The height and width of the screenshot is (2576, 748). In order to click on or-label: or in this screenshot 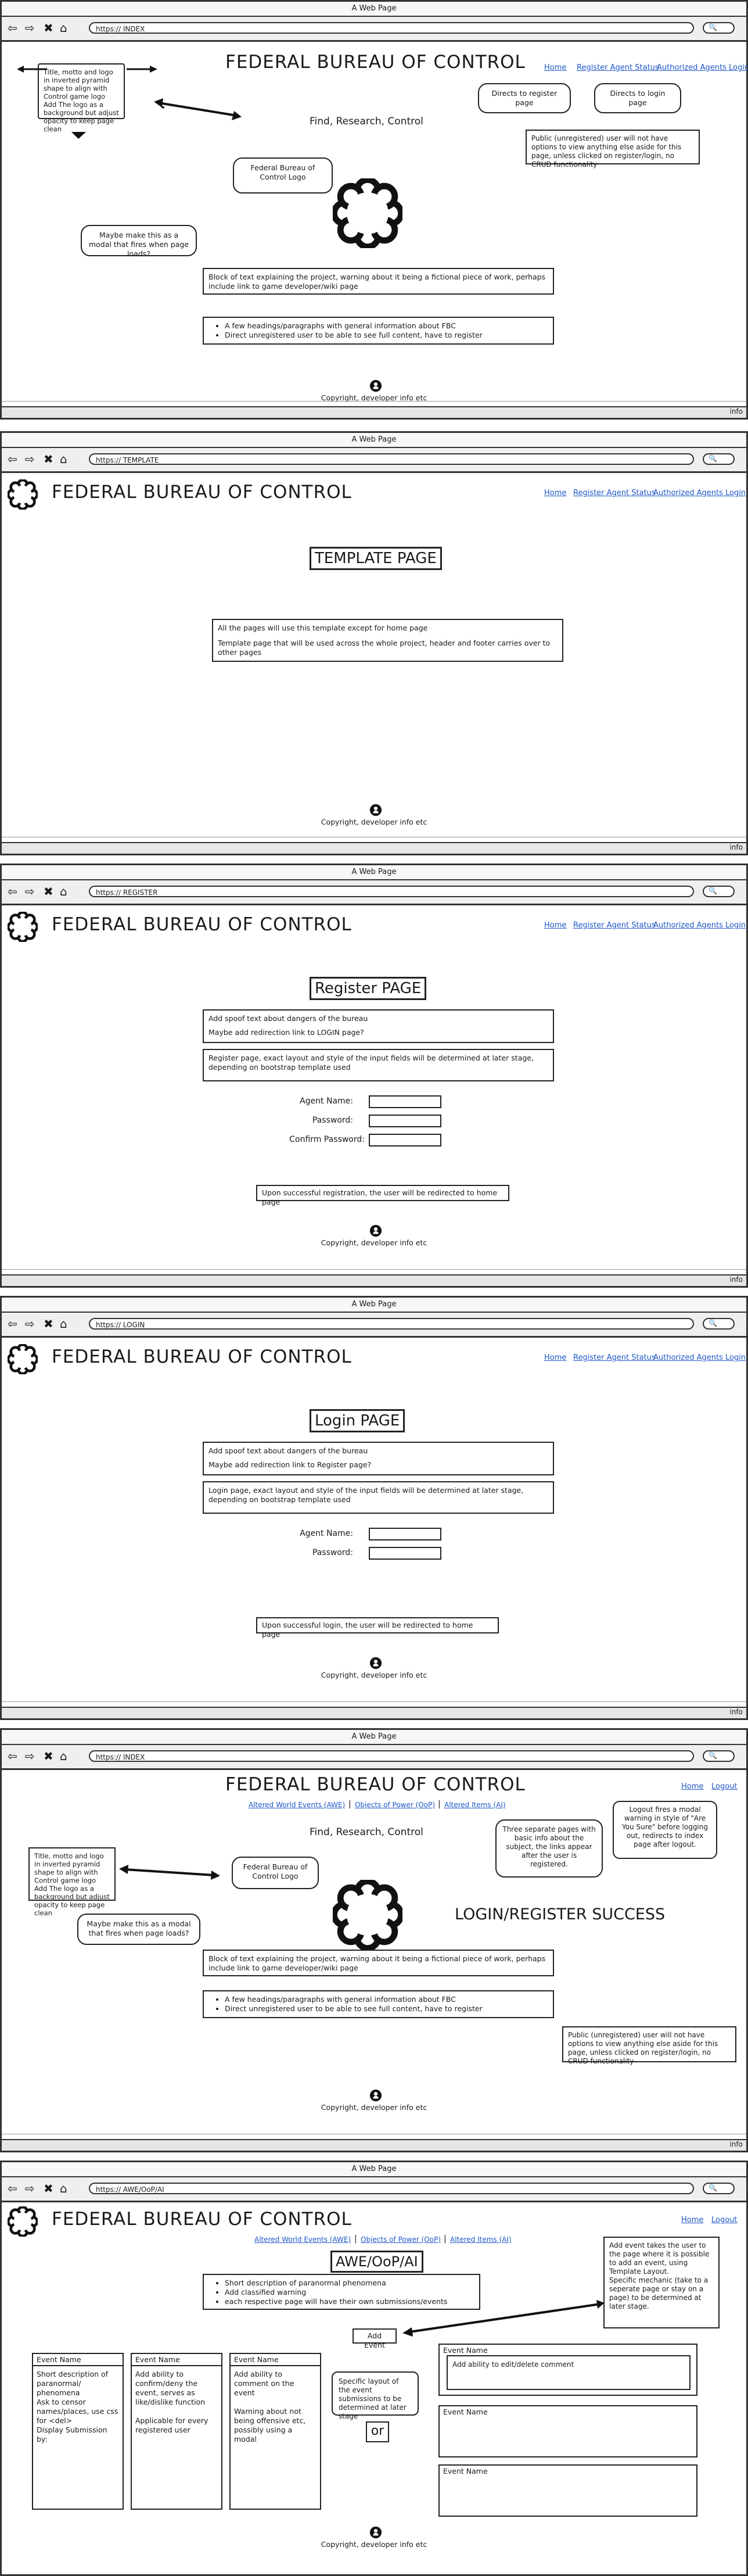, I will do `click(377, 2431)`.